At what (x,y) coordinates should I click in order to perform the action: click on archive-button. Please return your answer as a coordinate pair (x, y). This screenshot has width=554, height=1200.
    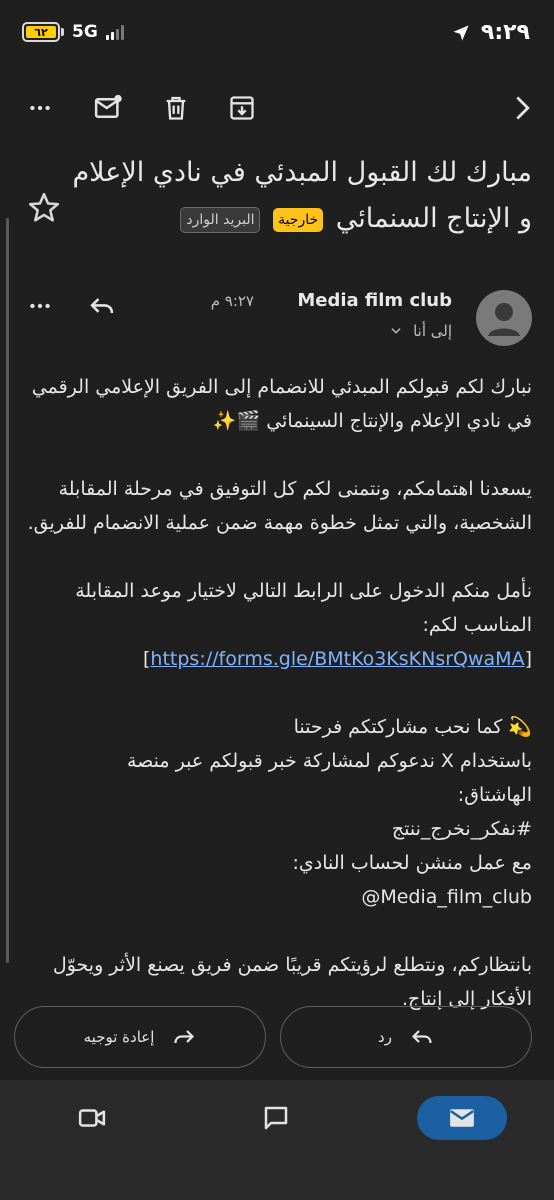
    Looking at the image, I should click on (242, 108).